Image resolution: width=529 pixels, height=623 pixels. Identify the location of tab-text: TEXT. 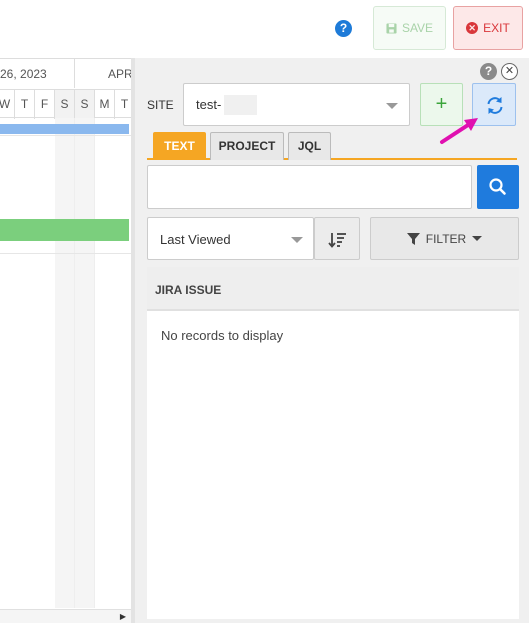
(179, 146).